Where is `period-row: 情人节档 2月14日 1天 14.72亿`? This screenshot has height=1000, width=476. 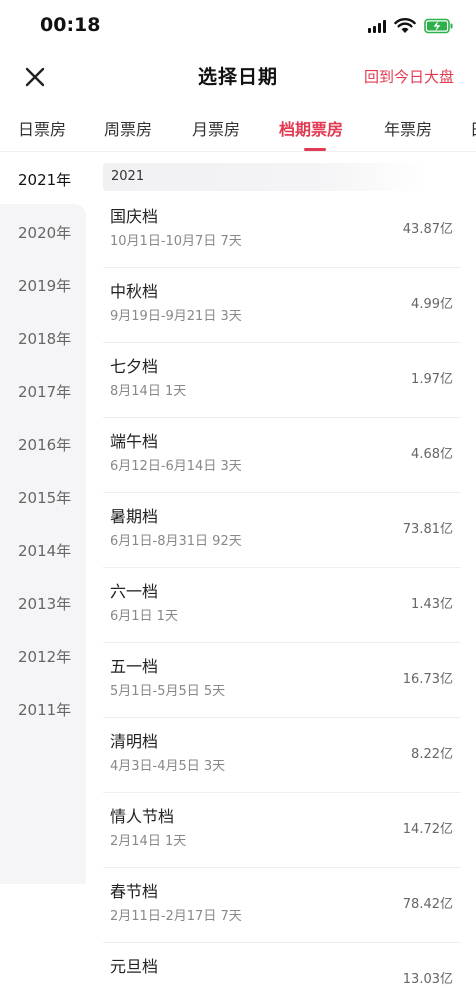
period-row: 情人节档 2月14日 1天 14.72亿 is located at coordinates (282, 830).